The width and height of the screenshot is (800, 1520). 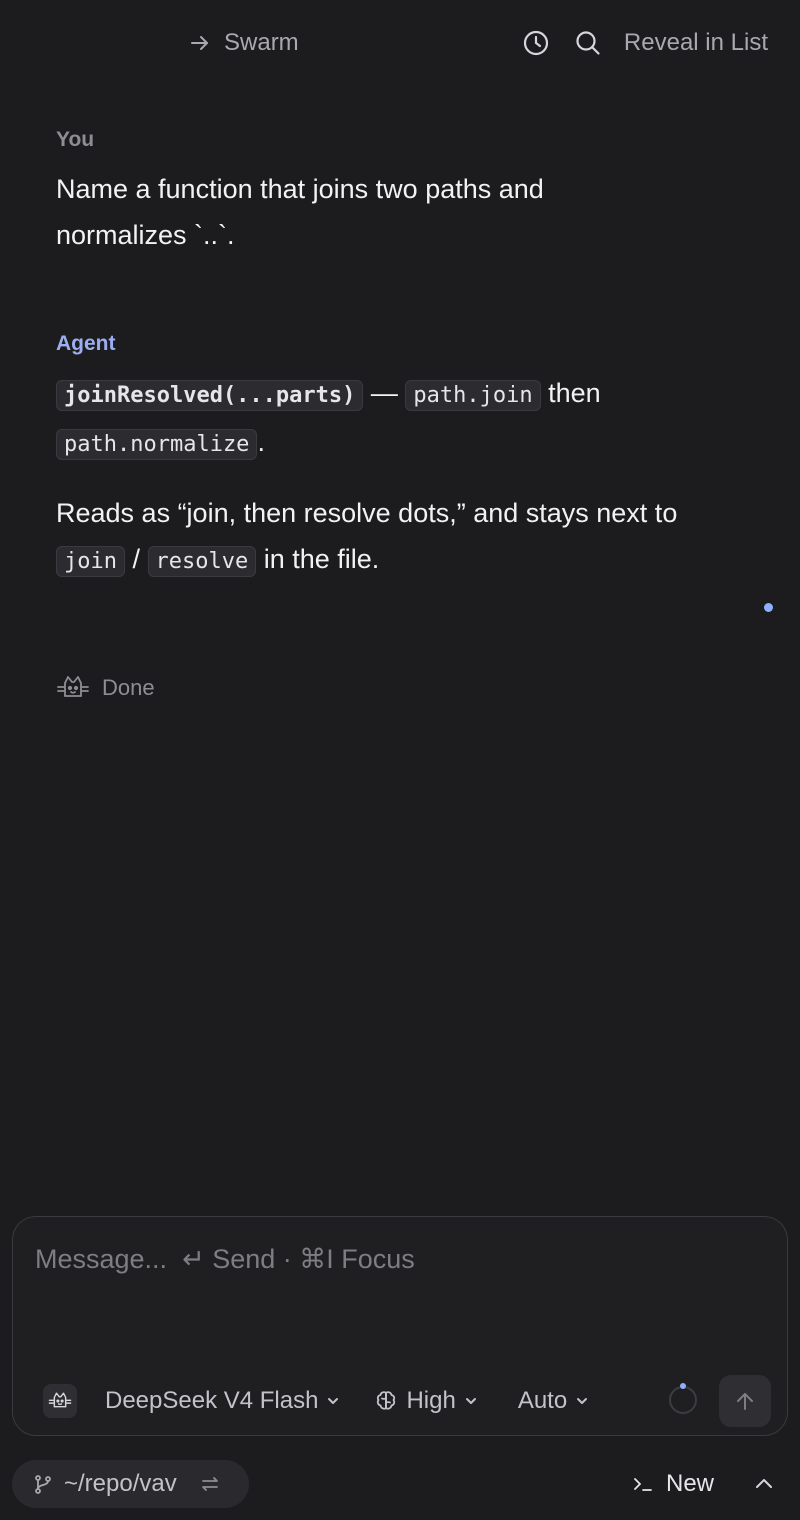 I want to click on loading-spinner, so click(x=684, y=1399).